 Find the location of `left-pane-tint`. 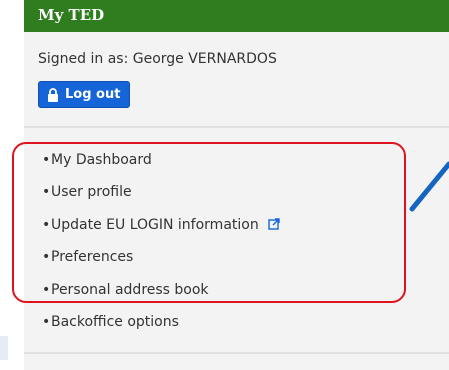

left-pane-tint is located at coordinates (4, 348).